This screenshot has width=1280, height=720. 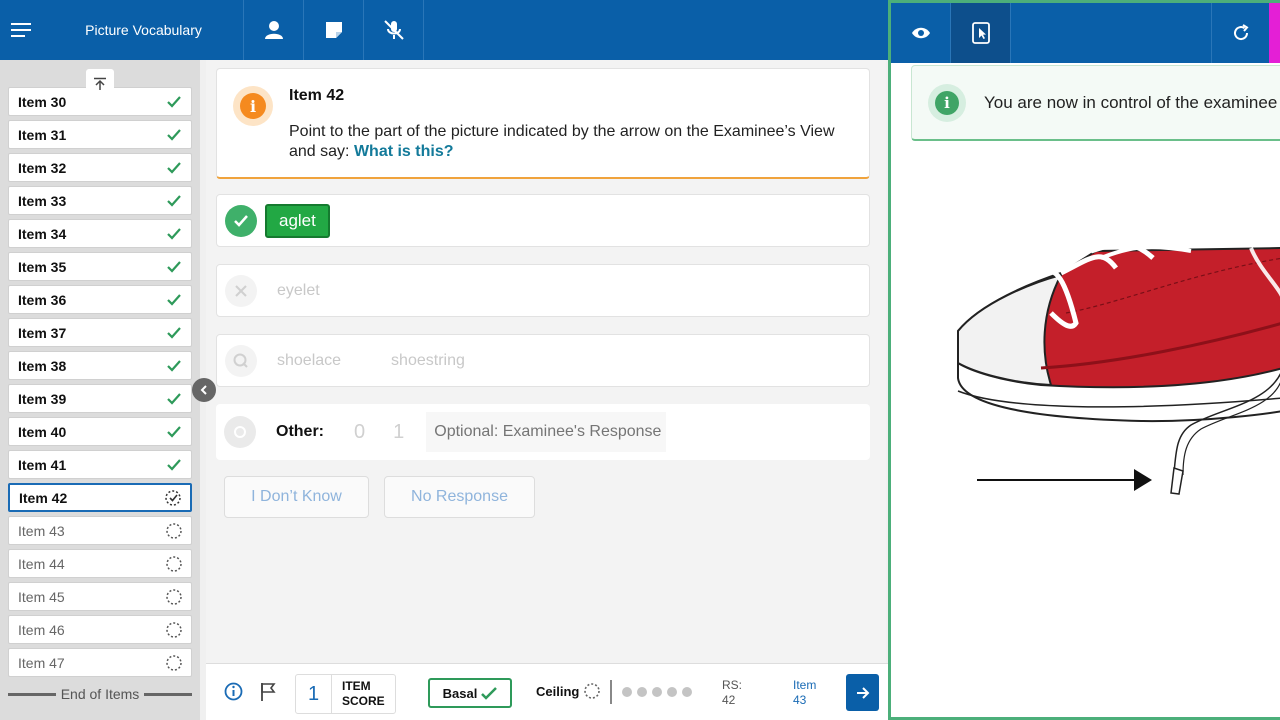 What do you see at coordinates (100, 431) in the screenshot?
I see `sidebar-item: Item 40` at bounding box center [100, 431].